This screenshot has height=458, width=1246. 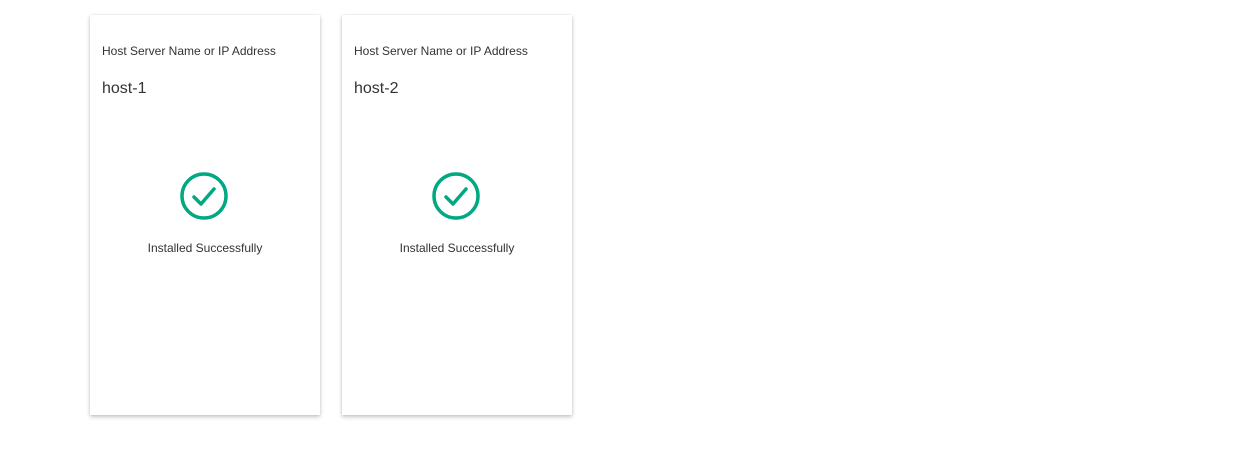 What do you see at coordinates (124, 88) in the screenshot?
I see `host-name: host-1` at bounding box center [124, 88].